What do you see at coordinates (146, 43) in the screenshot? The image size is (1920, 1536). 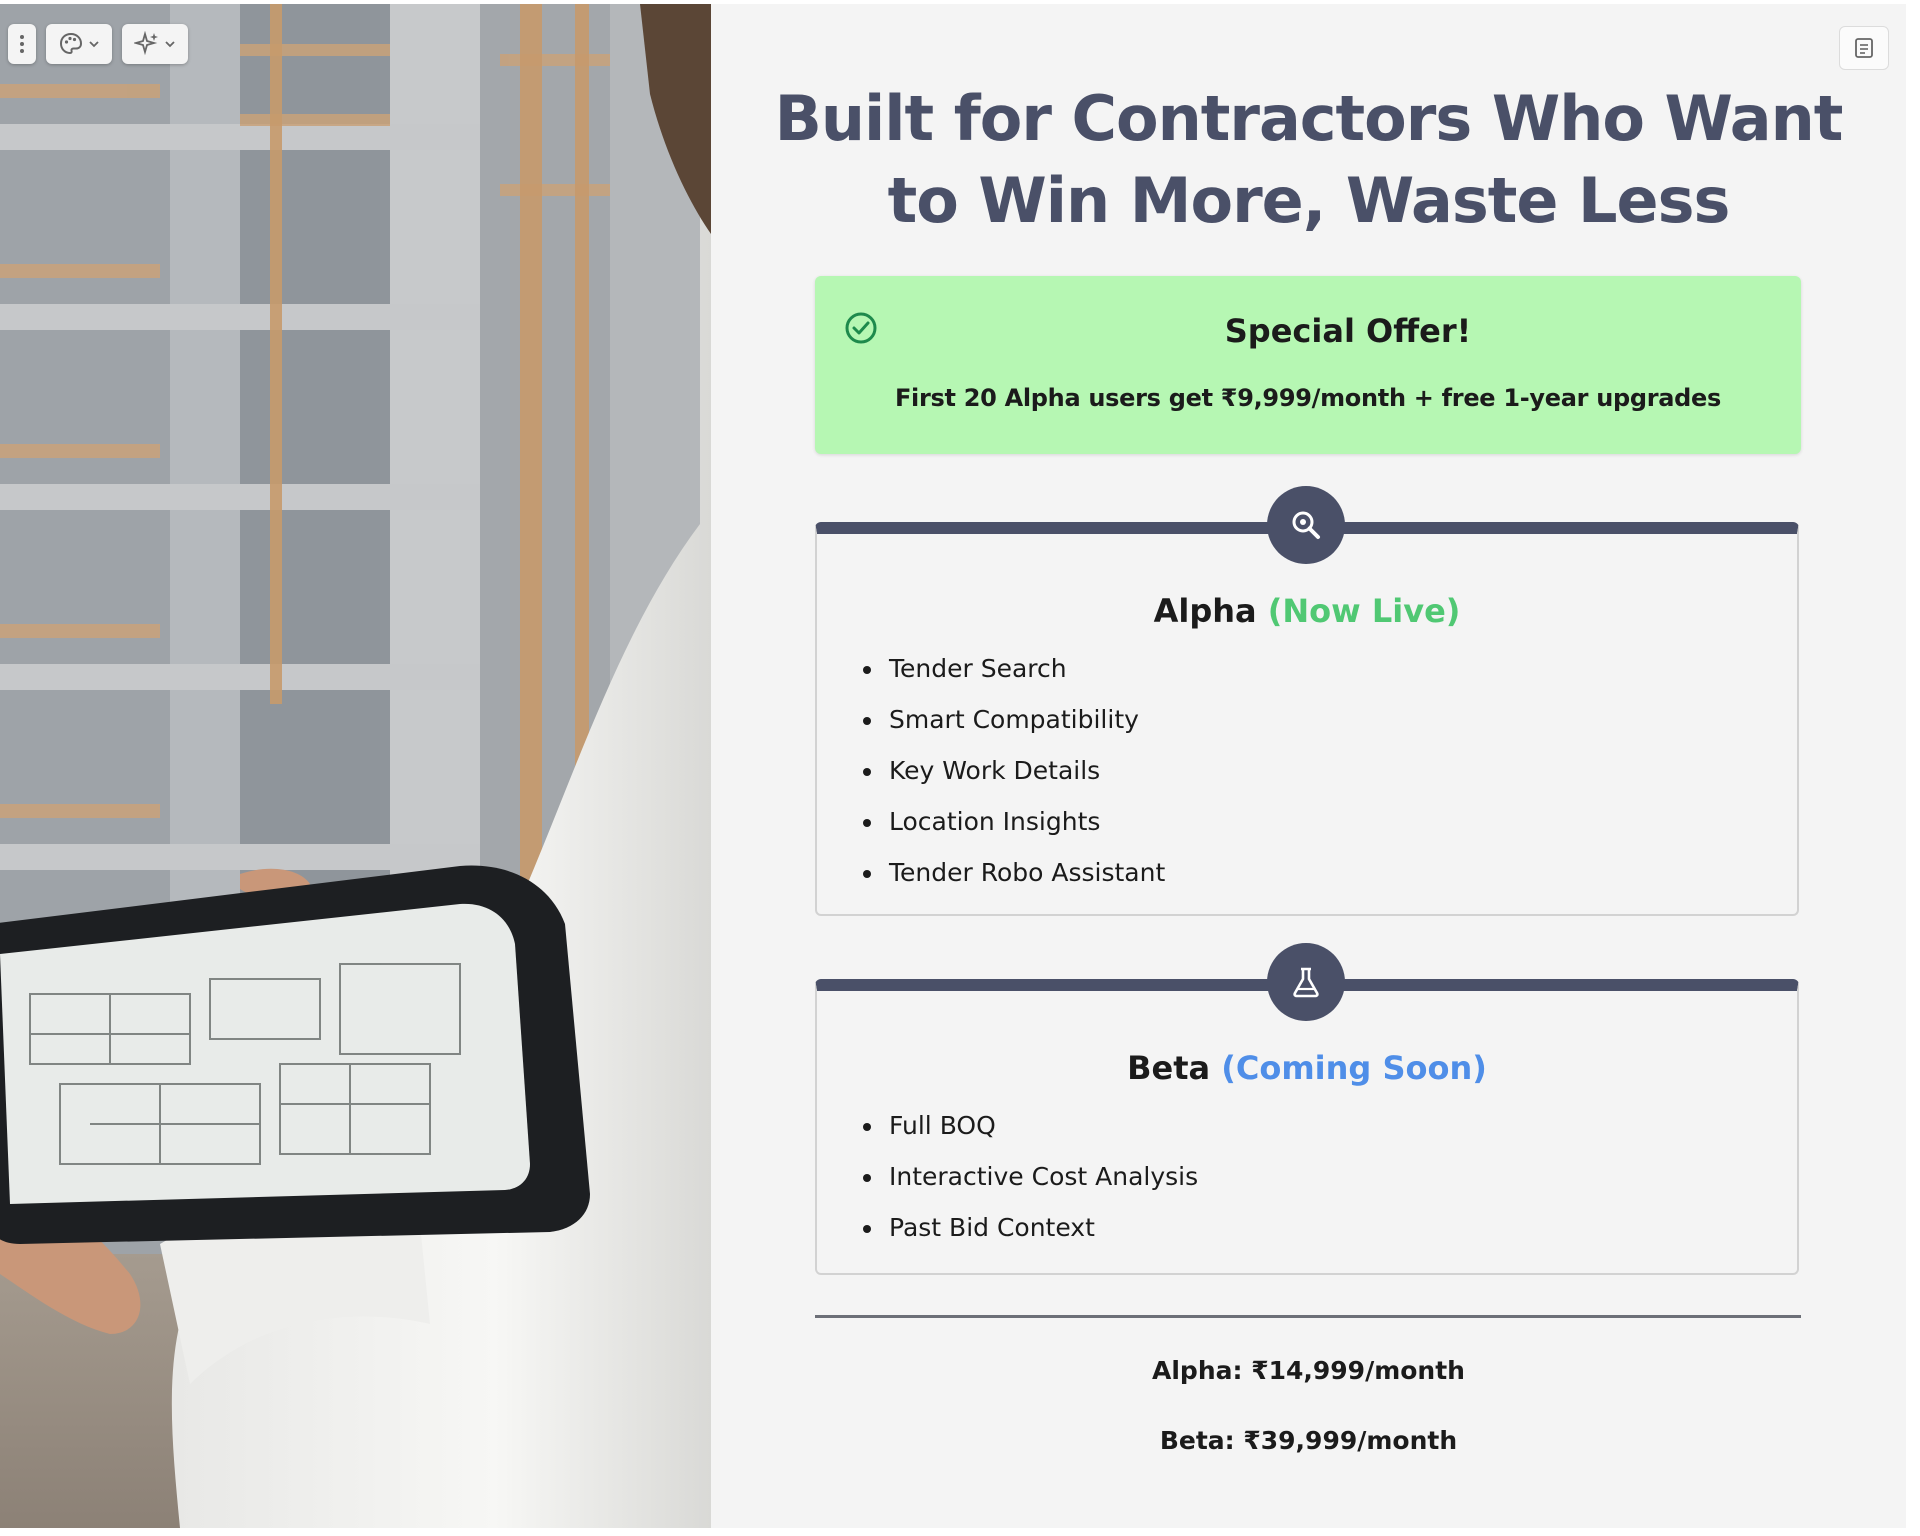 I see `sparkles-icon` at bounding box center [146, 43].